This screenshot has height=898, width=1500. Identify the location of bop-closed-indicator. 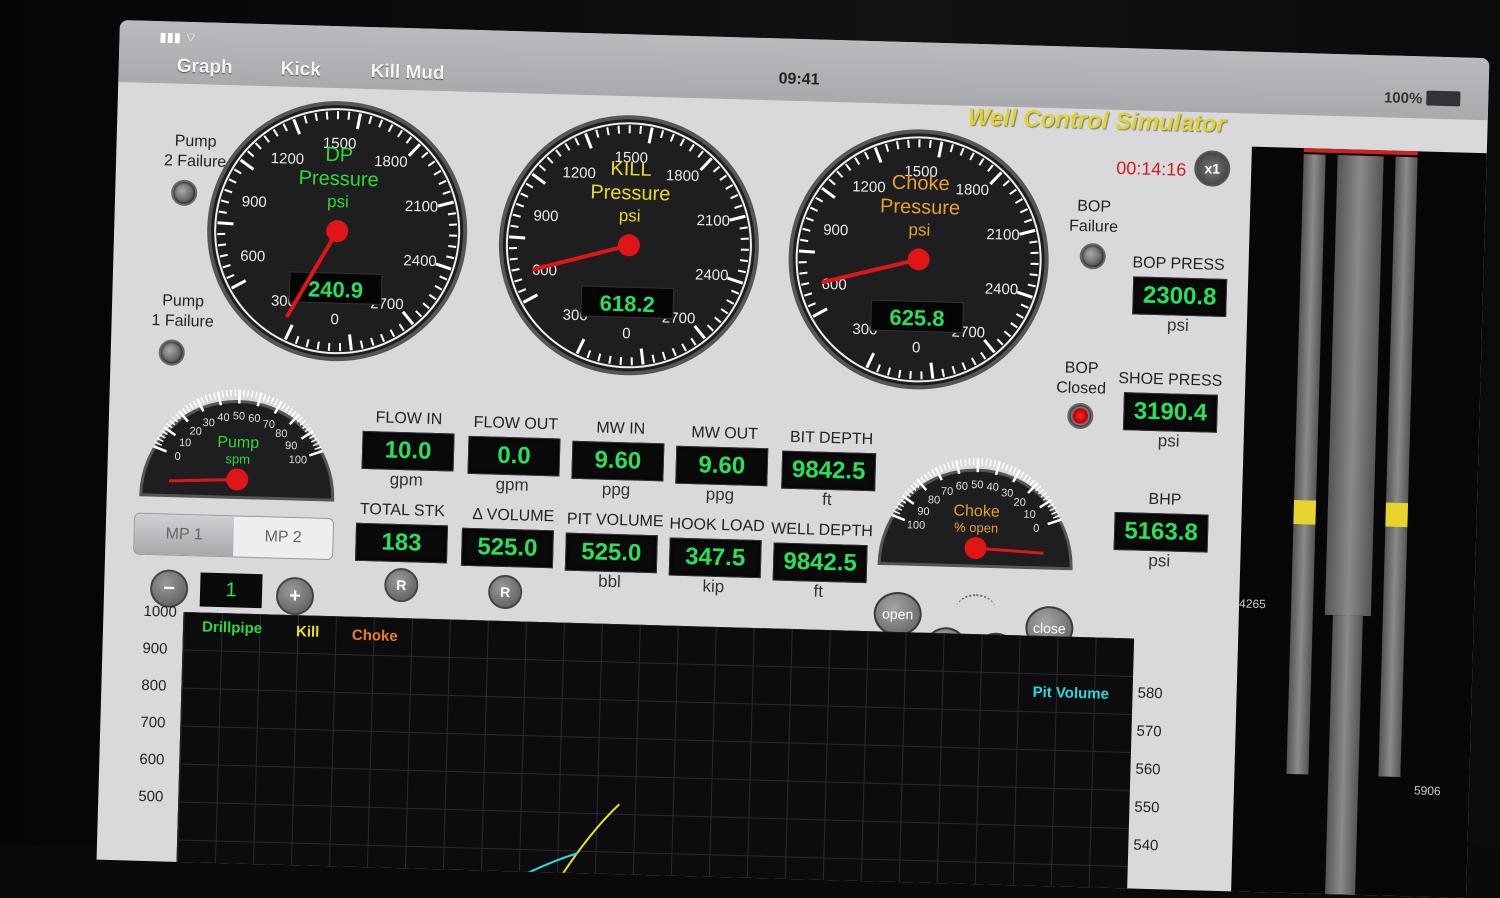
(1080, 416).